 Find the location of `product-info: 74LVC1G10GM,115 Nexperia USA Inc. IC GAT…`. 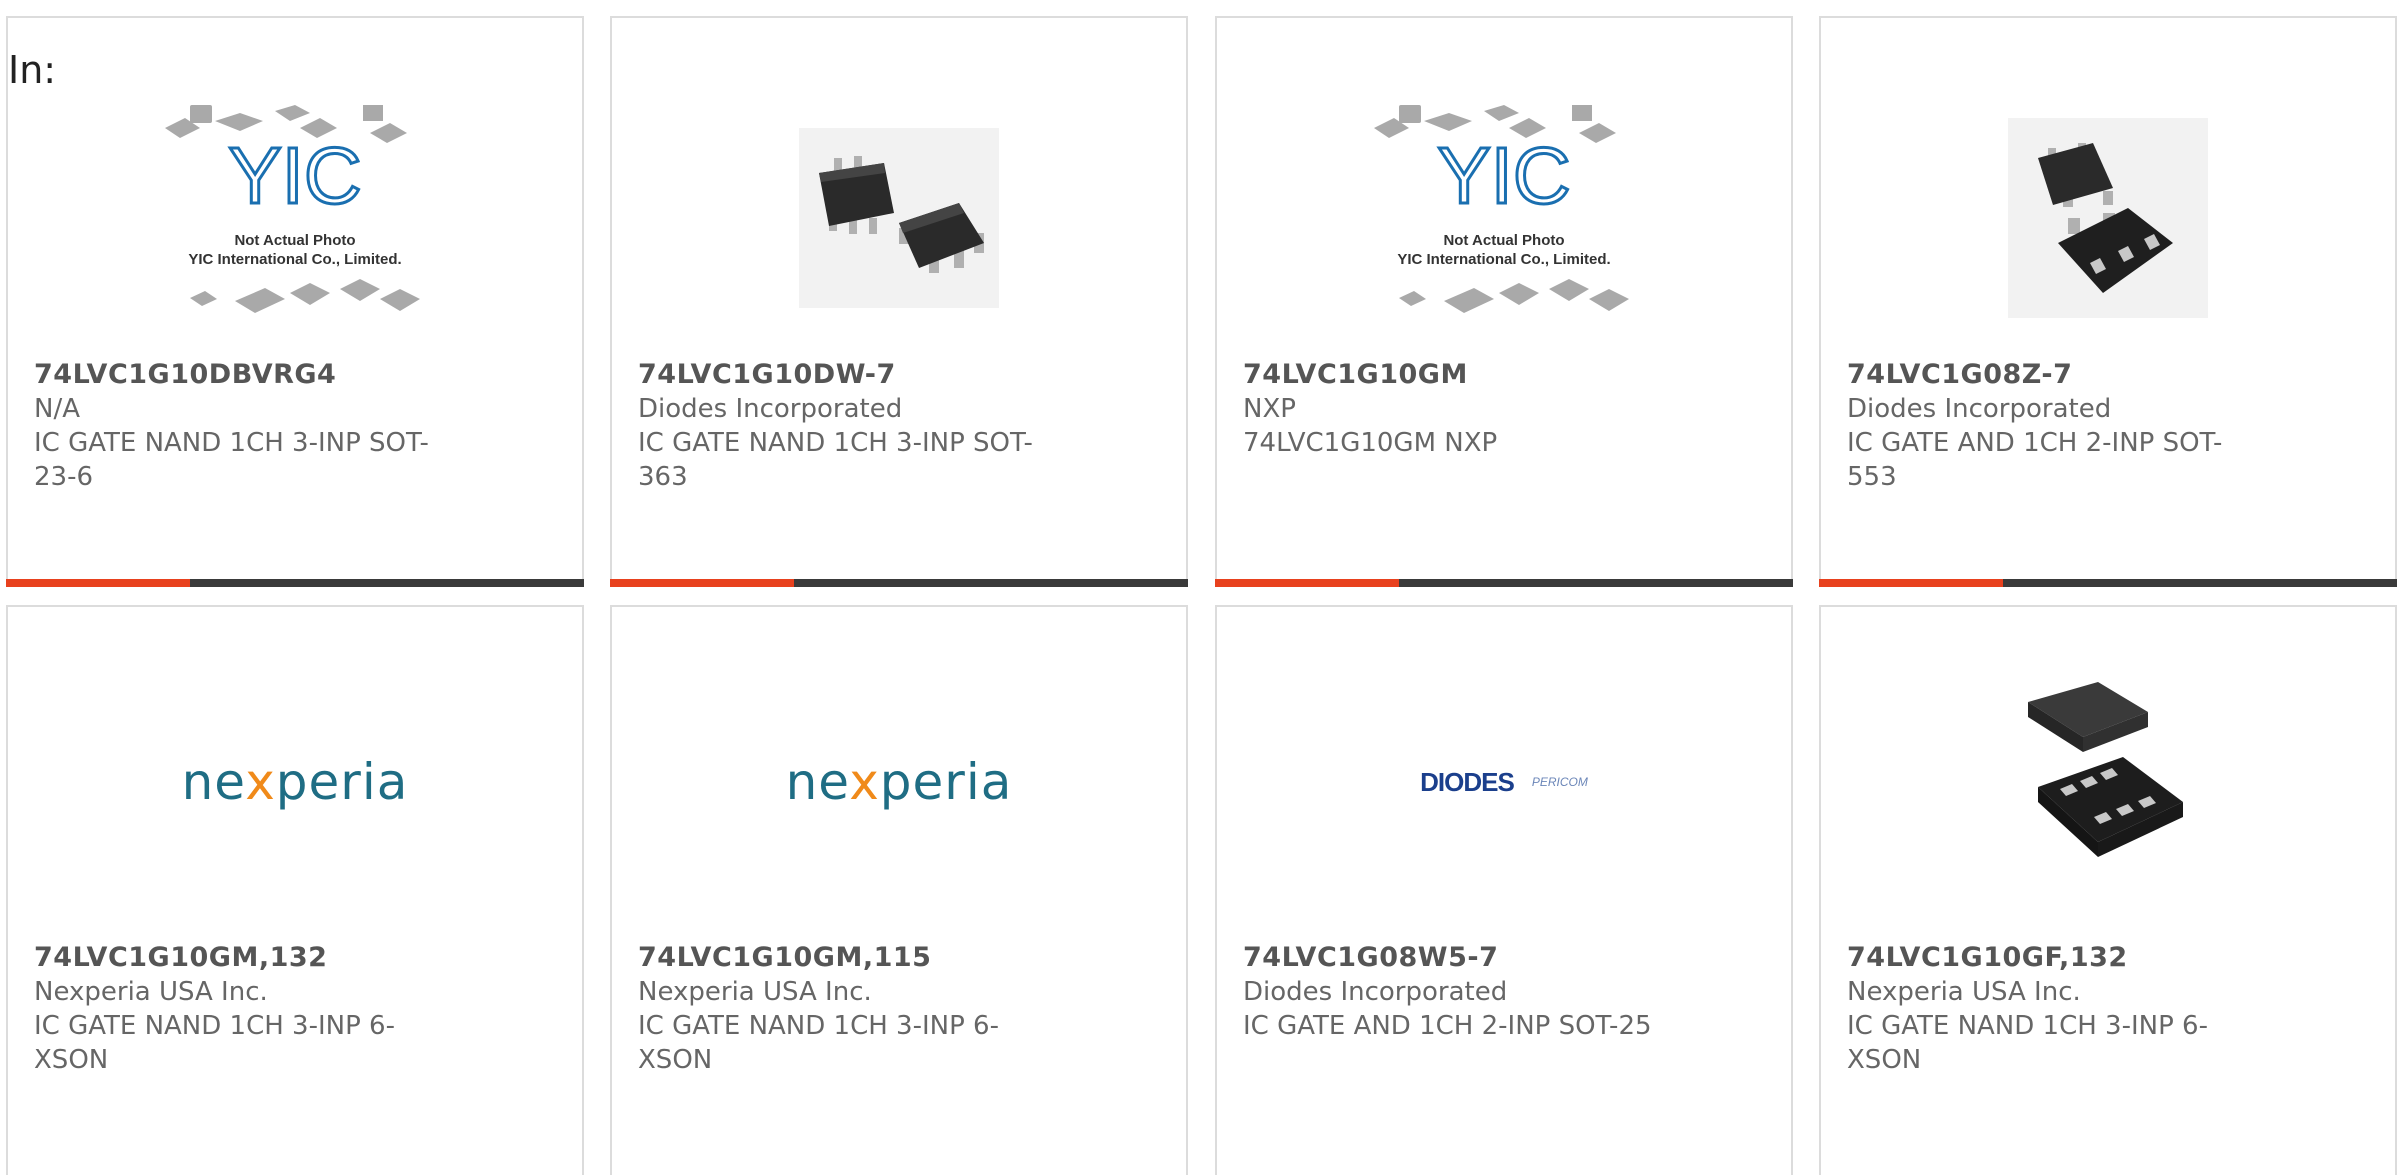

product-info: 74LVC1G10GM,115 Nexperia USA Inc. IC GAT… is located at coordinates (848, 1009).